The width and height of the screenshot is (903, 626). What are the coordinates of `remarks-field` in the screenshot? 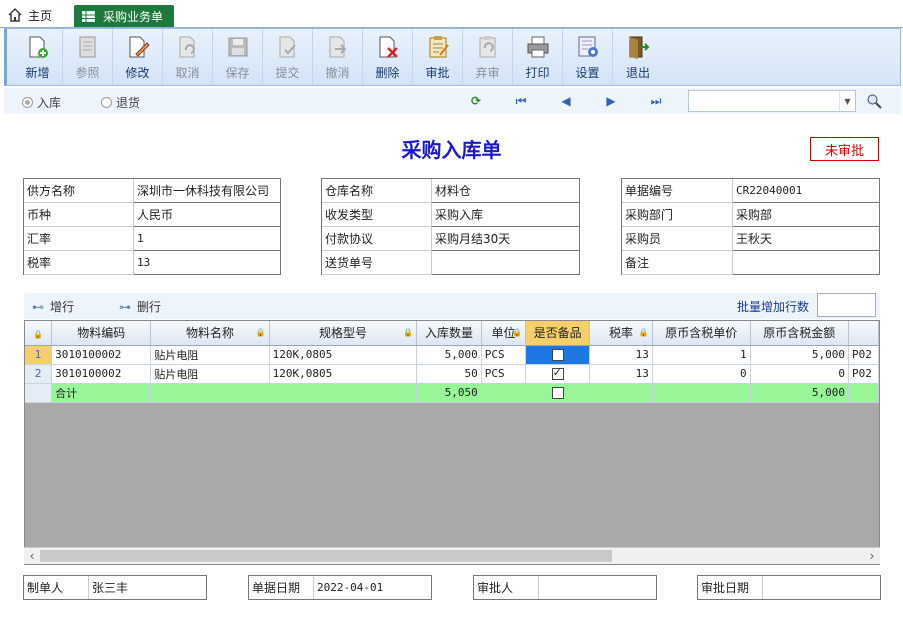 It's located at (806, 263).